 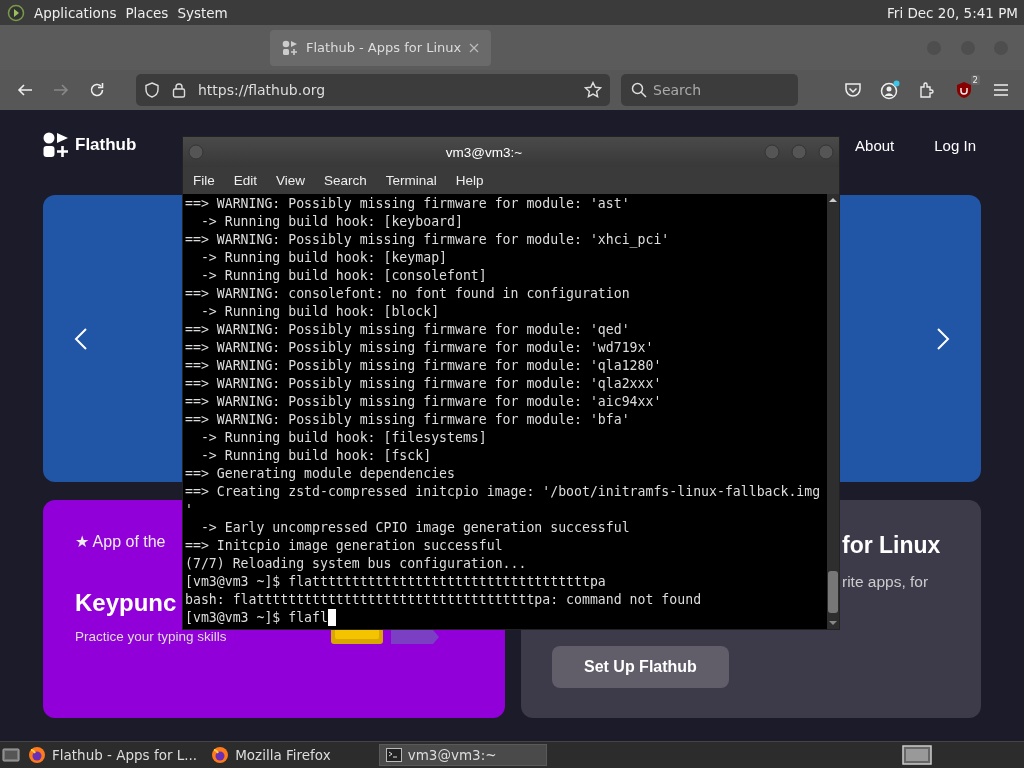 I want to click on terminal-line: ==> WARNING: Possibly missing firmware for module: 'qed', so click(x=408, y=330).